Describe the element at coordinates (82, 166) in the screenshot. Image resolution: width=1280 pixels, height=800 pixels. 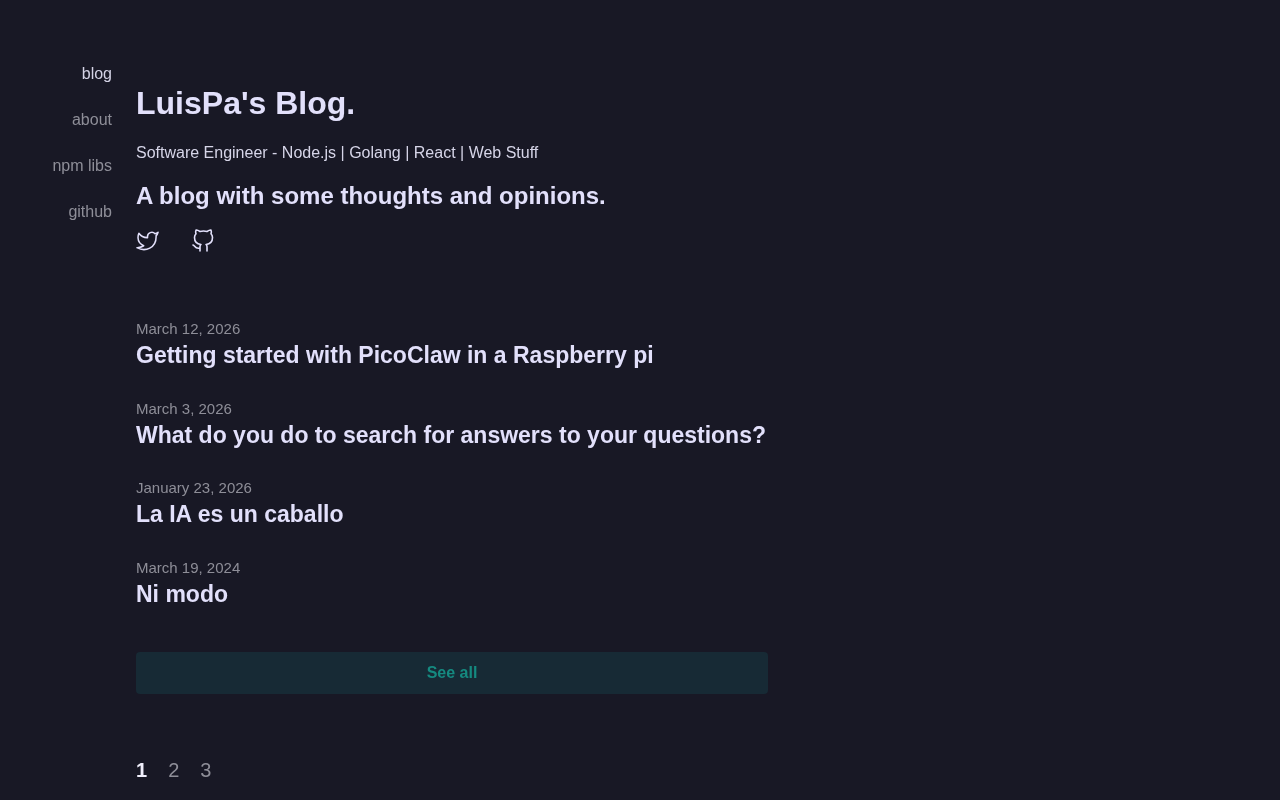
I see `nav-link: npm libs` at that location.